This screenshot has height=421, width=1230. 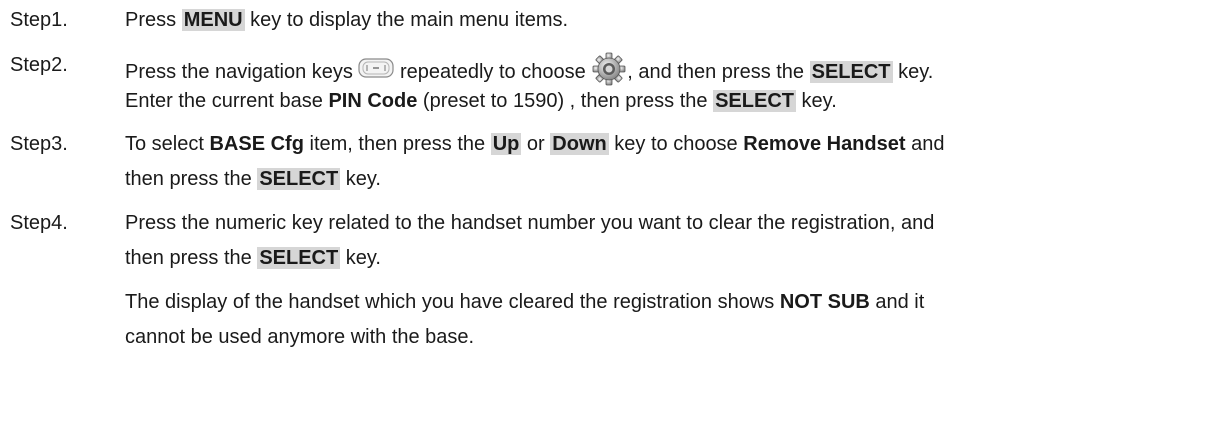 What do you see at coordinates (824, 144) in the screenshot?
I see `emphasized-term: Remove Handset` at bounding box center [824, 144].